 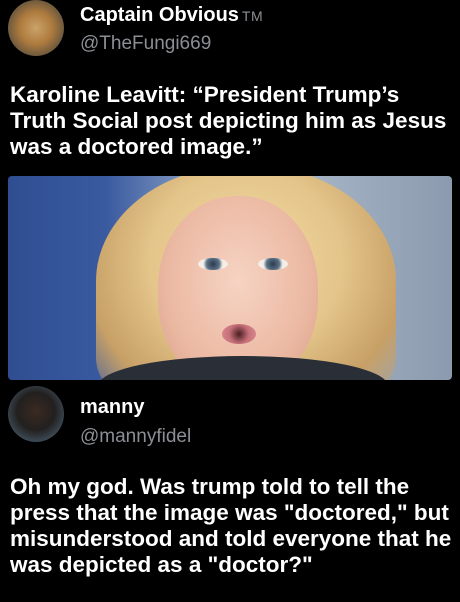 What do you see at coordinates (239, 334) in the screenshot?
I see `photo-mouth` at bounding box center [239, 334].